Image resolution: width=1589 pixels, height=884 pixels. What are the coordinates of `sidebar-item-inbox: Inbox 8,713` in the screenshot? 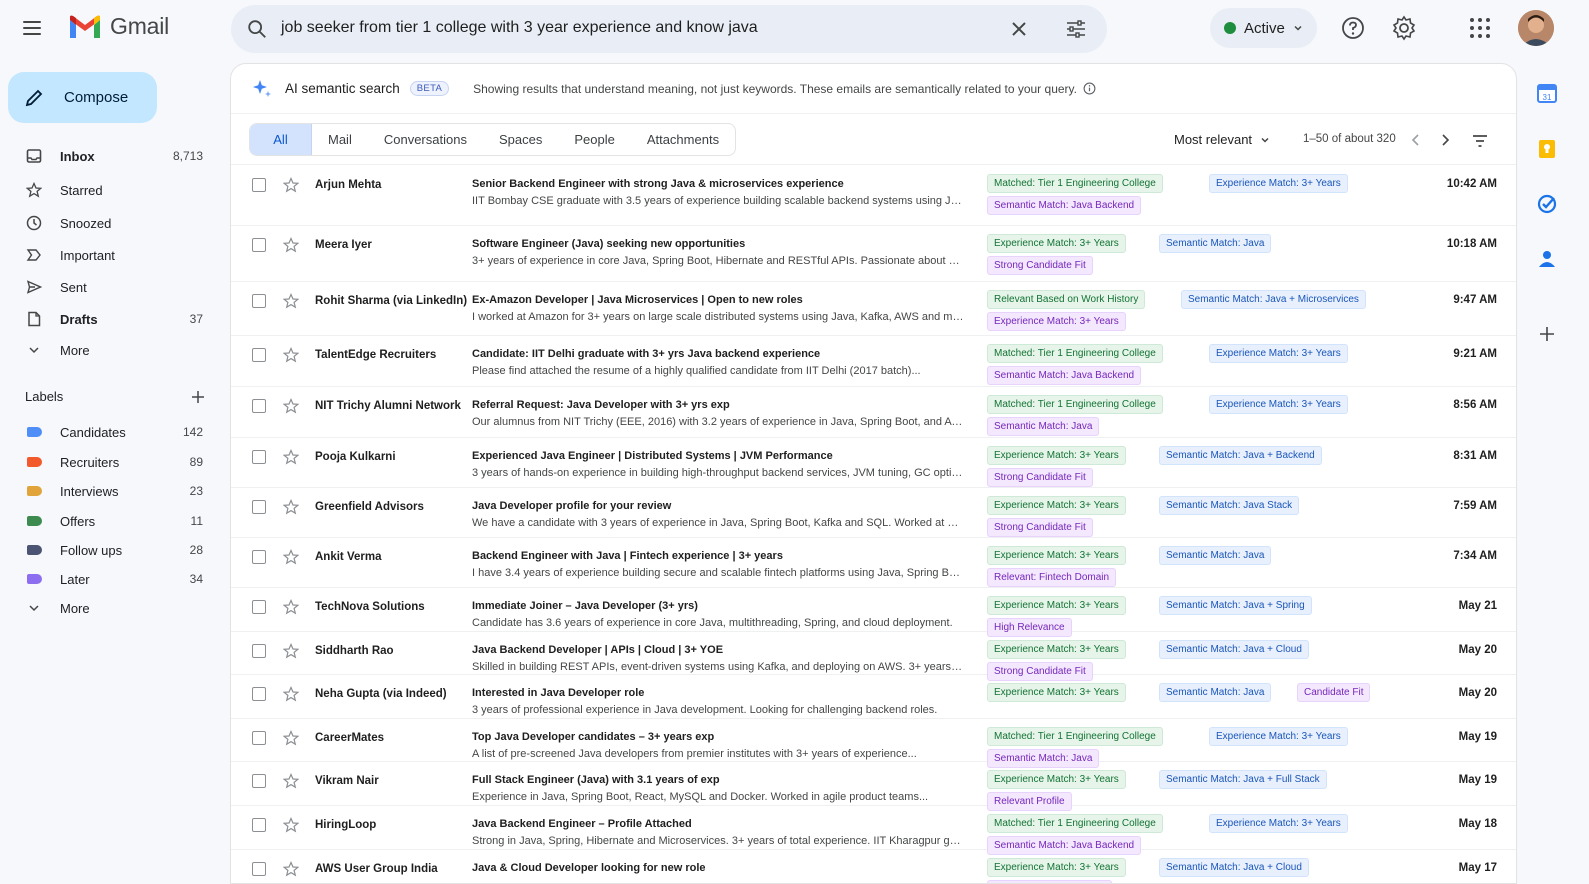 It's located at (108, 156).